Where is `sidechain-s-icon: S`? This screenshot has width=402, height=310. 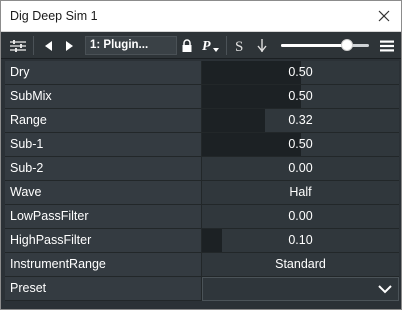
sidechain-s-icon: S is located at coordinates (240, 45).